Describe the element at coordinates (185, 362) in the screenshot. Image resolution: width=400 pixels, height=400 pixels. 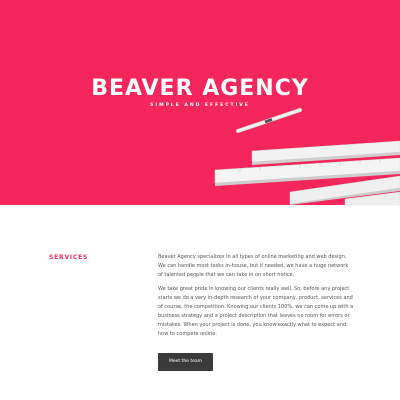
I see `meet-the-team-button: Meet the team` at that location.